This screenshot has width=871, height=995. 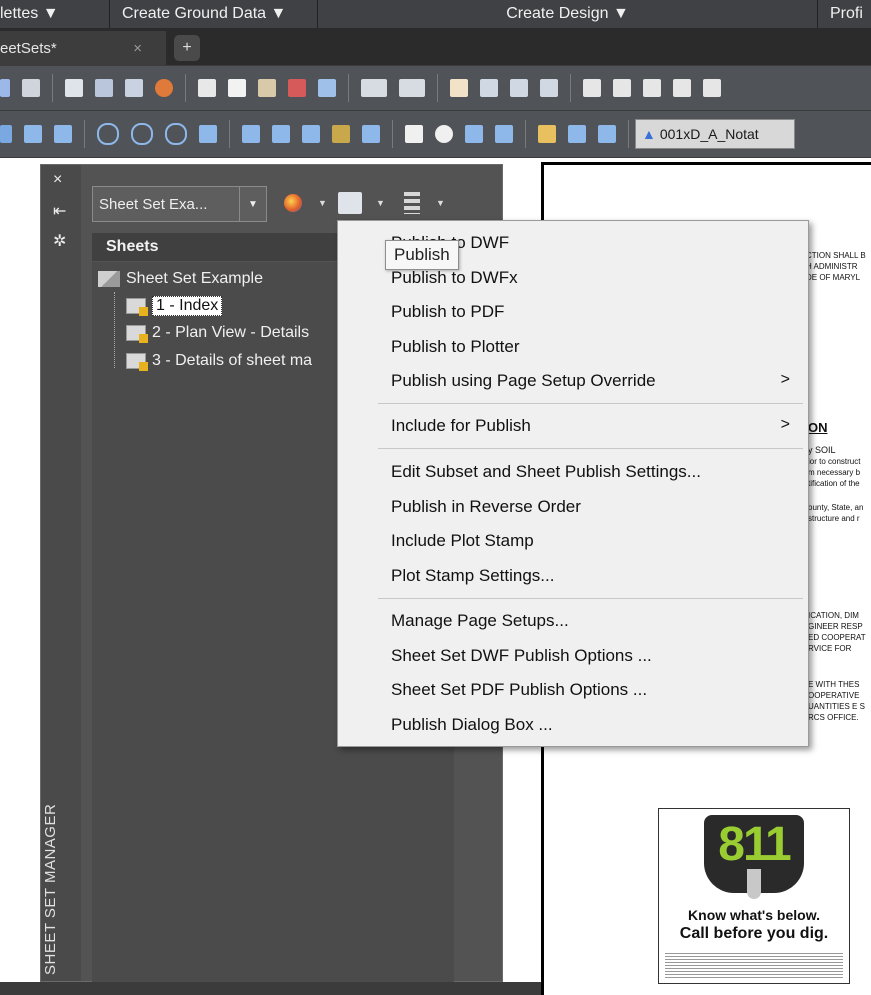 What do you see at coordinates (311, 134) in the screenshot?
I see `dim-continue-icon` at bounding box center [311, 134].